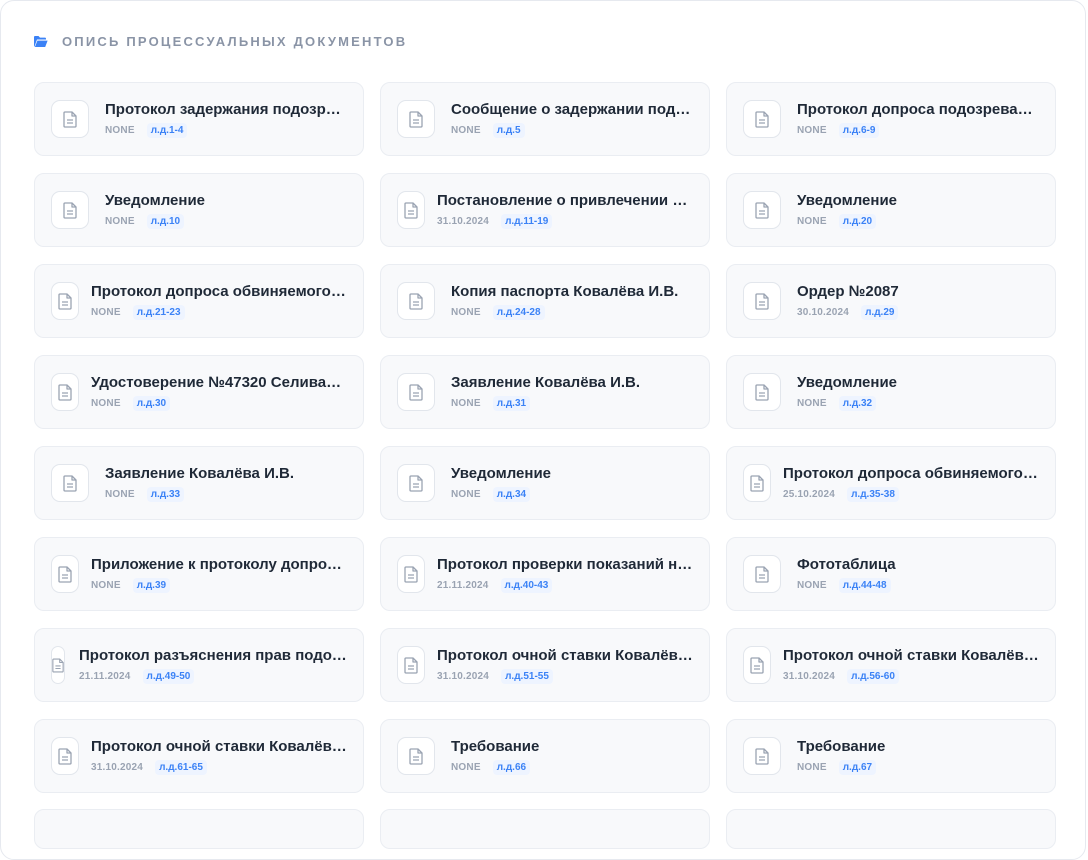  What do you see at coordinates (848, 291) in the screenshot?
I see `document-title: Ордер №2087` at bounding box center [848, 291].